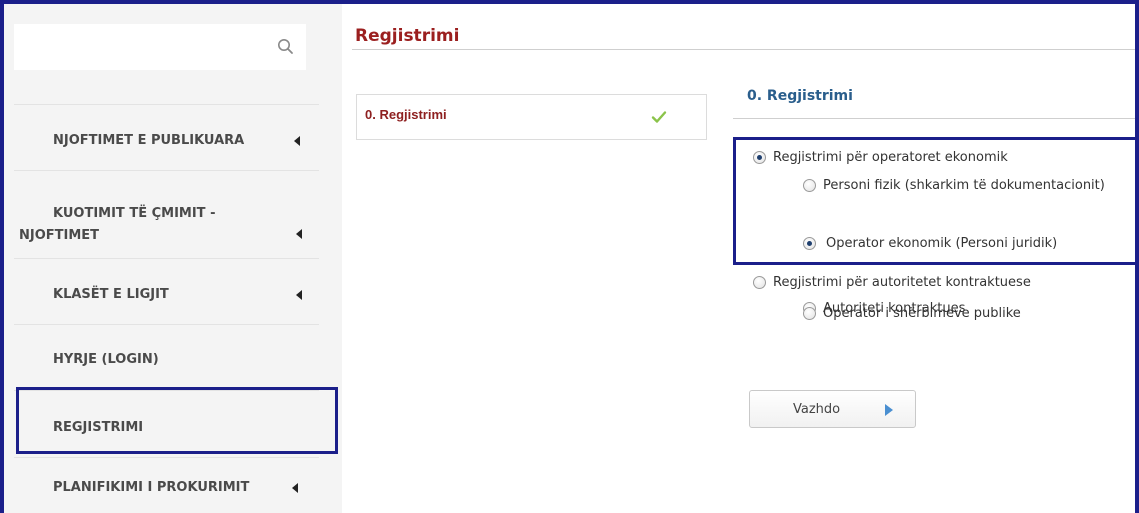 The height and width of the screenshot is (513, 1139). I want to click on sidebar-item-klaset-e-ligjit: KLASËT E LIGJIT, so click(166, 291).